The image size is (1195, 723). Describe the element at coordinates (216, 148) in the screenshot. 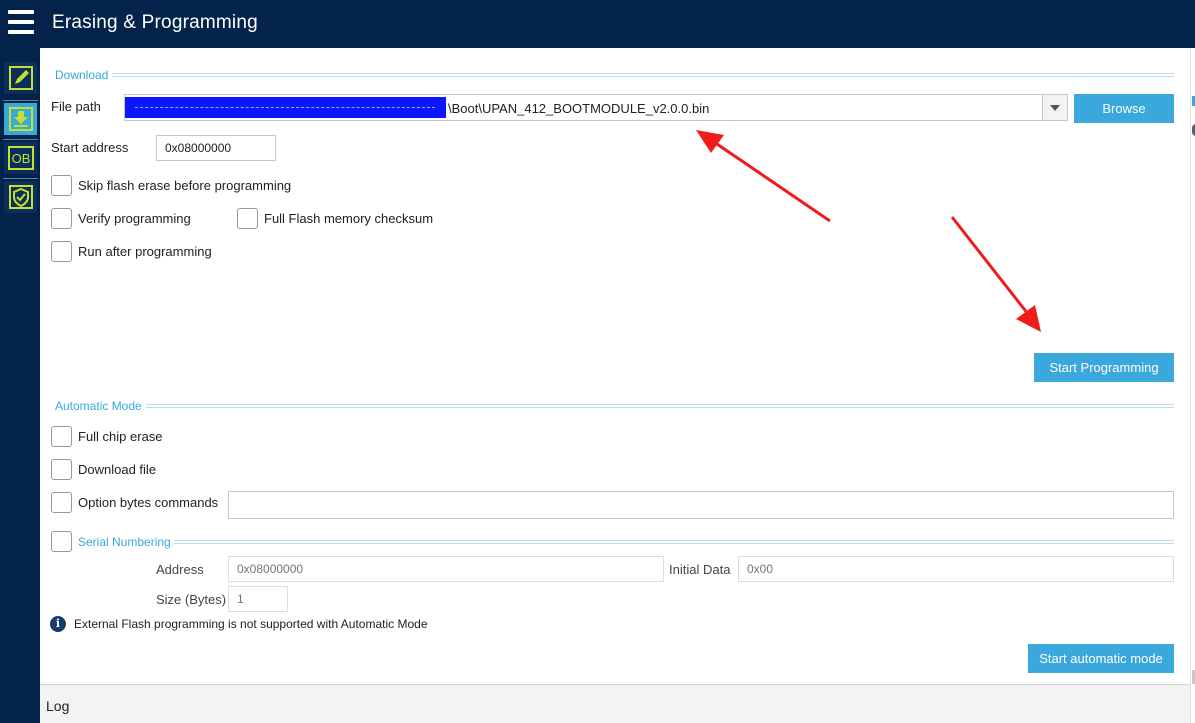

I see `start-address-input` at that location.